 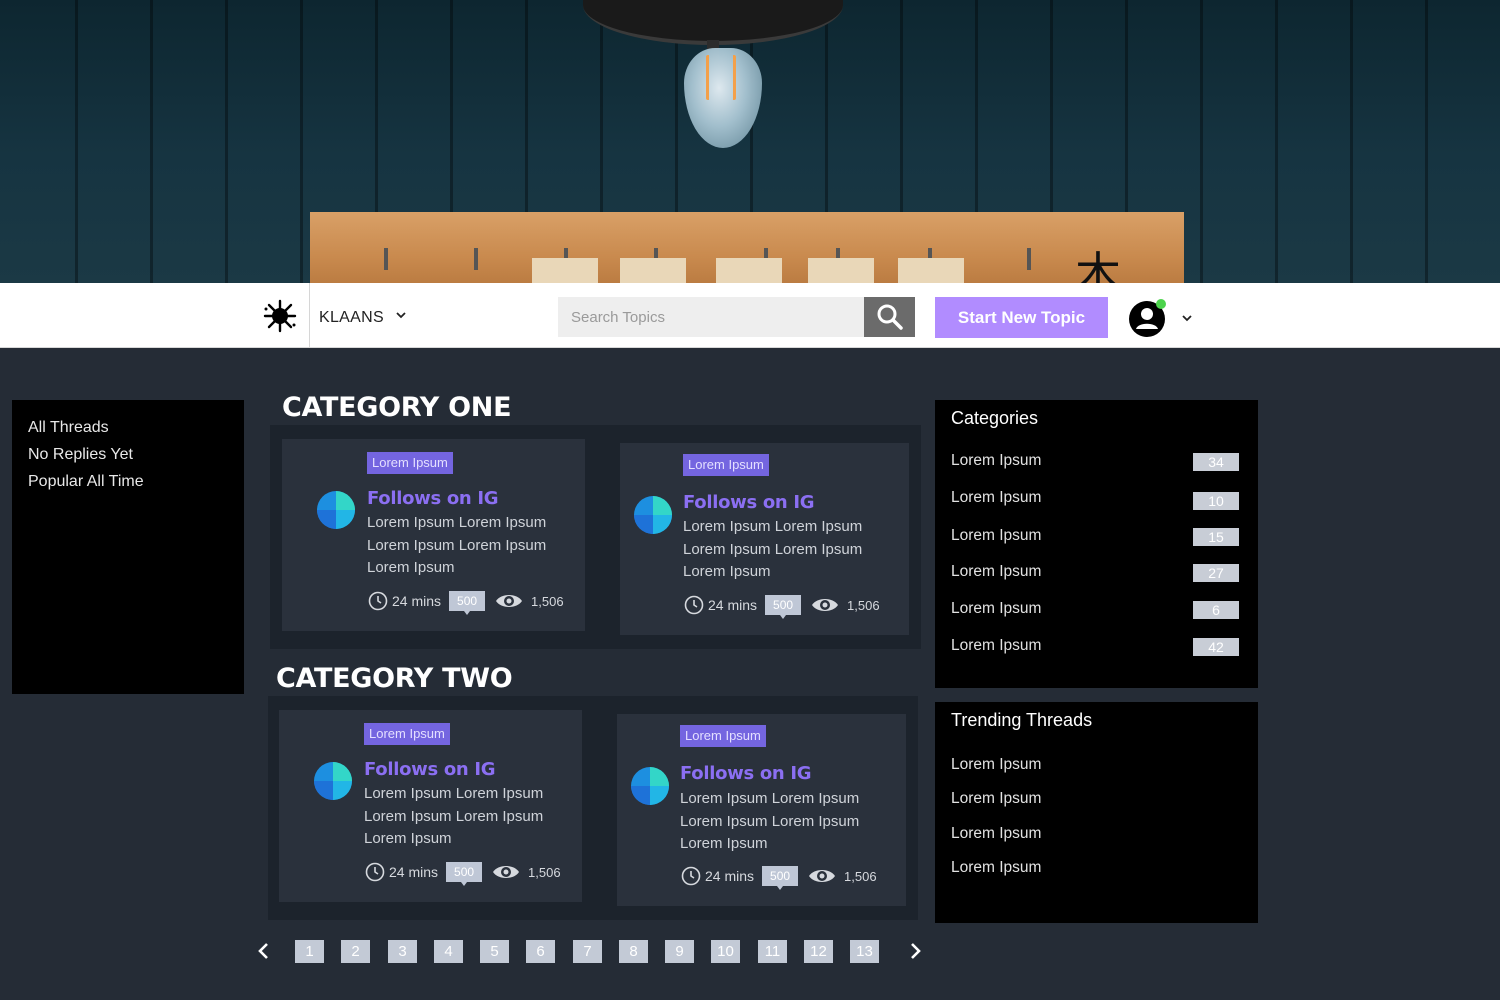 What do you see at coordinates (1147, 318) in the screenshot?
I see `user-avatar-icon` at bounding box center [1147, 318].